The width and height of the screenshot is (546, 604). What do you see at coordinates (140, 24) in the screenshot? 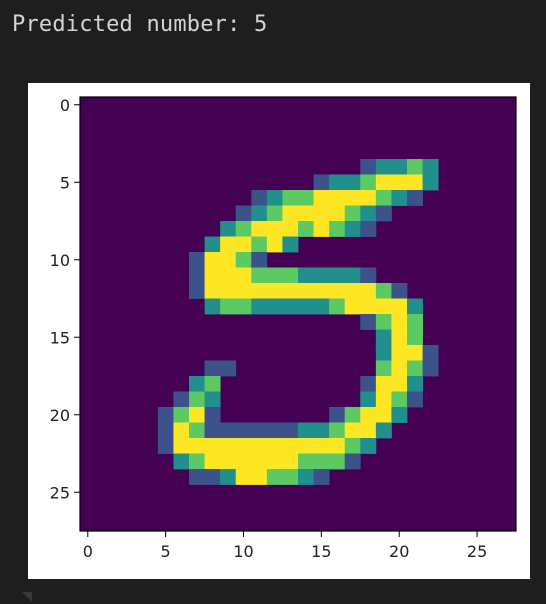
I see `prediction-output-text: Predicted number: 5` at bounding box center [140, 24].